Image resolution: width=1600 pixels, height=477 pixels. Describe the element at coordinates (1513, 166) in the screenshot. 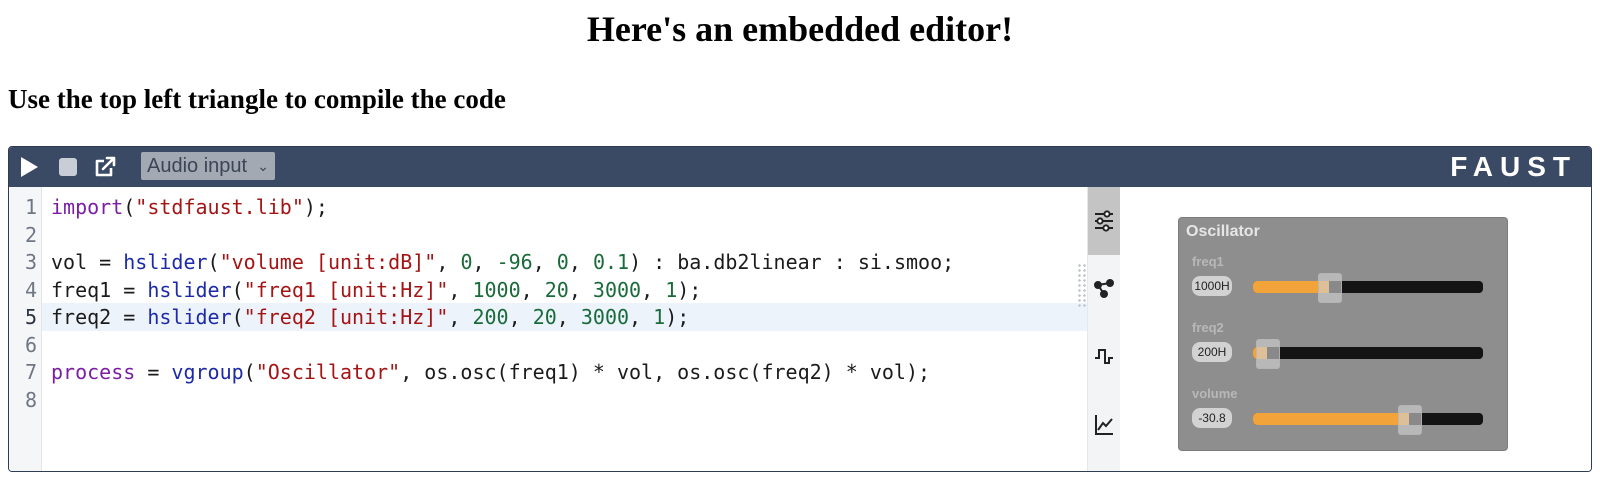

I see `faust-logo: FAUST` at that location.